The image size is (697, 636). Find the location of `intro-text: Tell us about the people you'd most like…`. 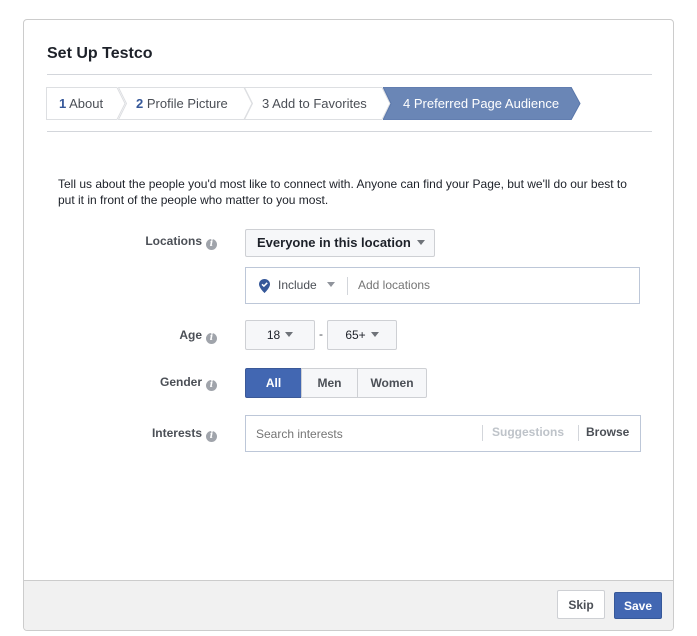

intro-text: Tell us about the people you'd most like… is located at coordinates (342, 192).